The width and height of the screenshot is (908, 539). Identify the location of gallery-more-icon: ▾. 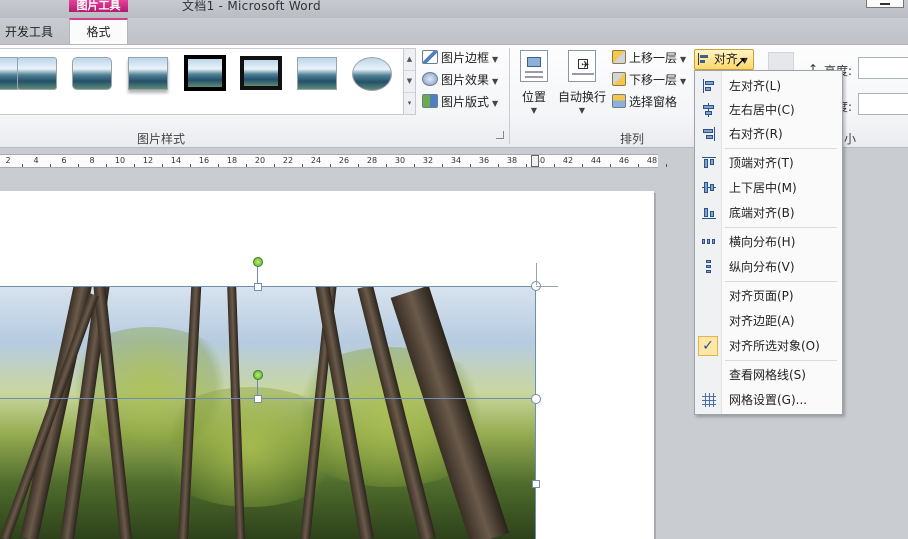
(409, 104).